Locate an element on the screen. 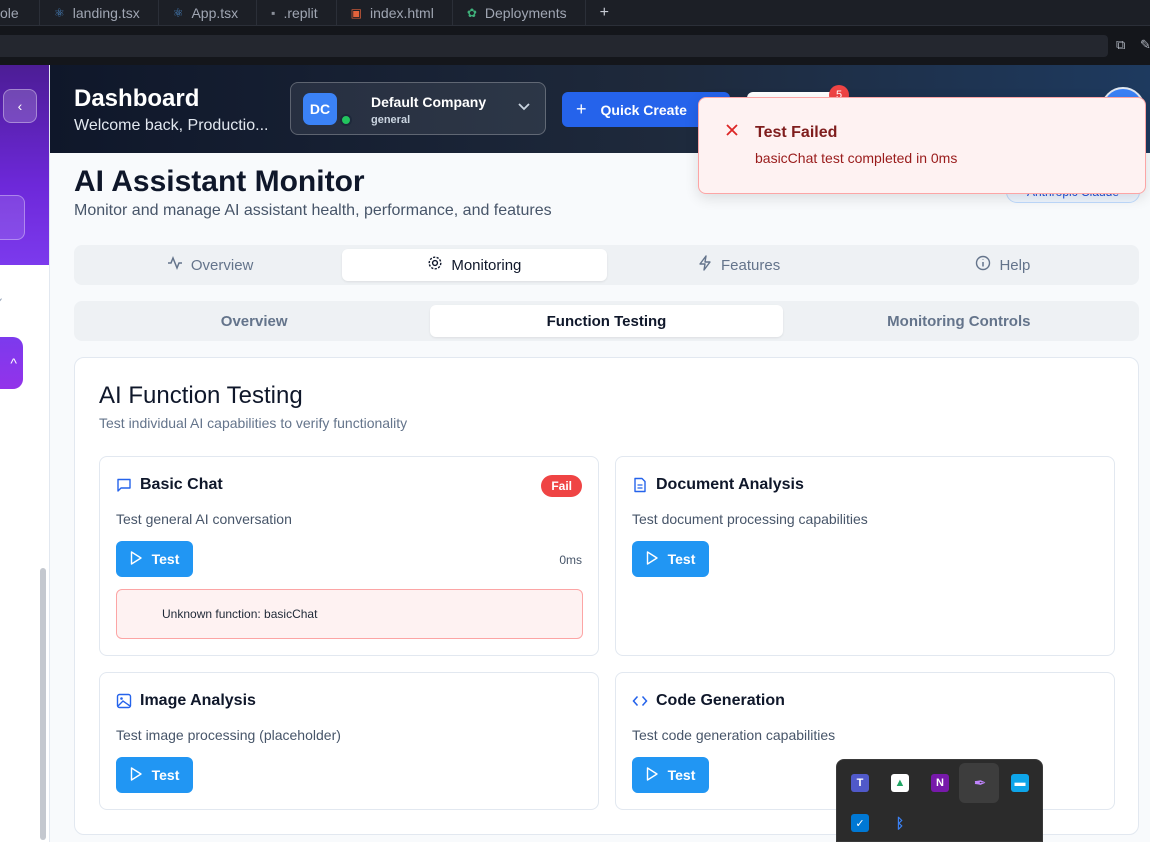 The width and height of the screenshot is (1150, 842). card-title: Code Generation is located at coordinates (720, 700).